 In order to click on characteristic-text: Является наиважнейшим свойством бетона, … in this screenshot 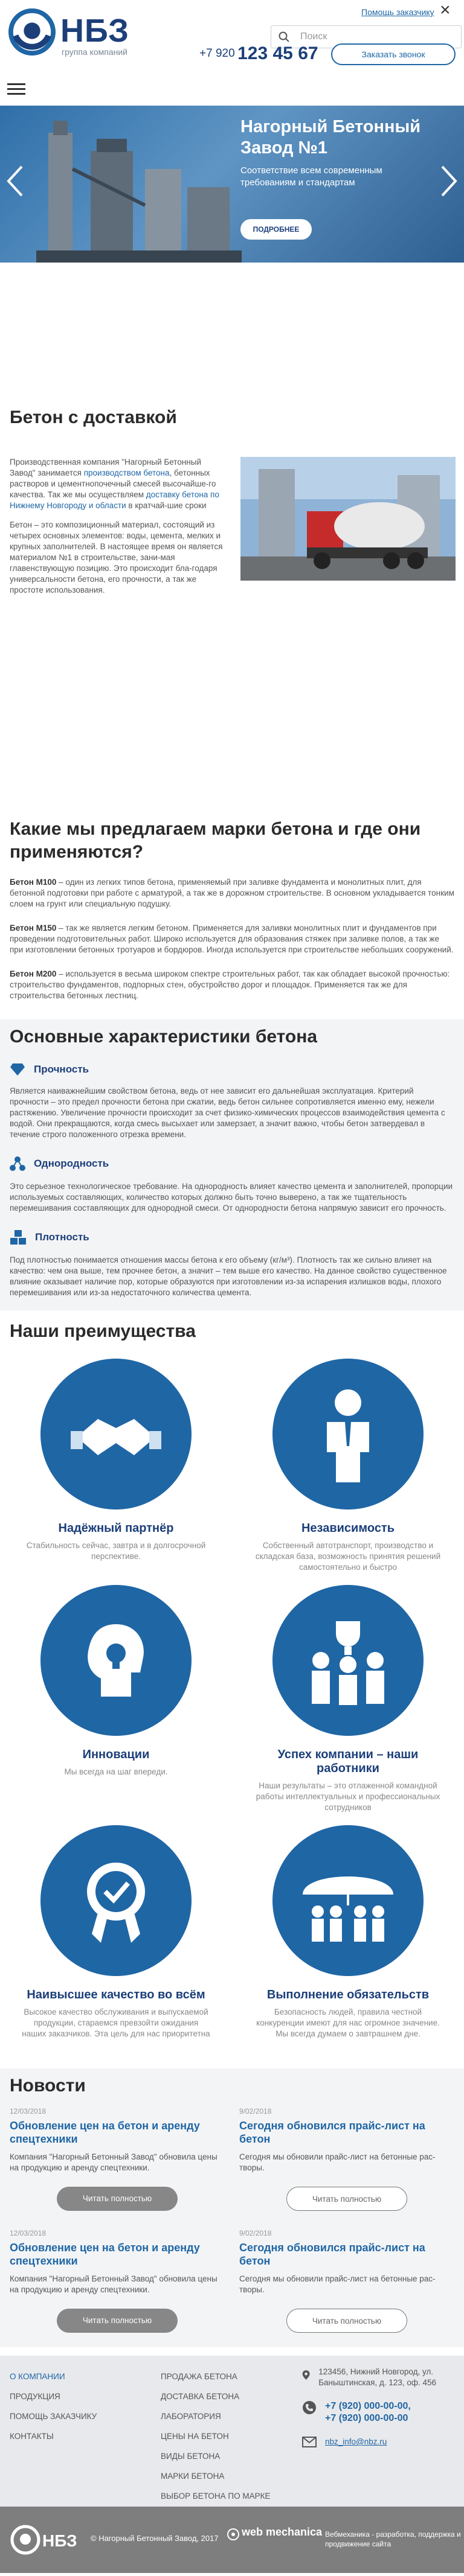, I will do `click(227, 1112)`.